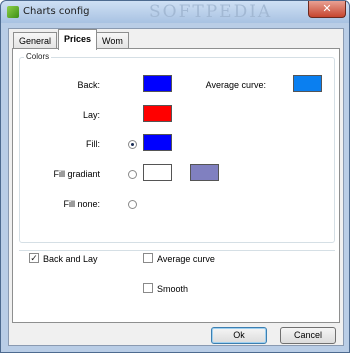 Image resolution: width=350 pixels, height=353 pixels. What do you see at coordinates (157, 172) in the screenshot?
I see `gradient-start-color-swatch` at bounding box center [157, 172].